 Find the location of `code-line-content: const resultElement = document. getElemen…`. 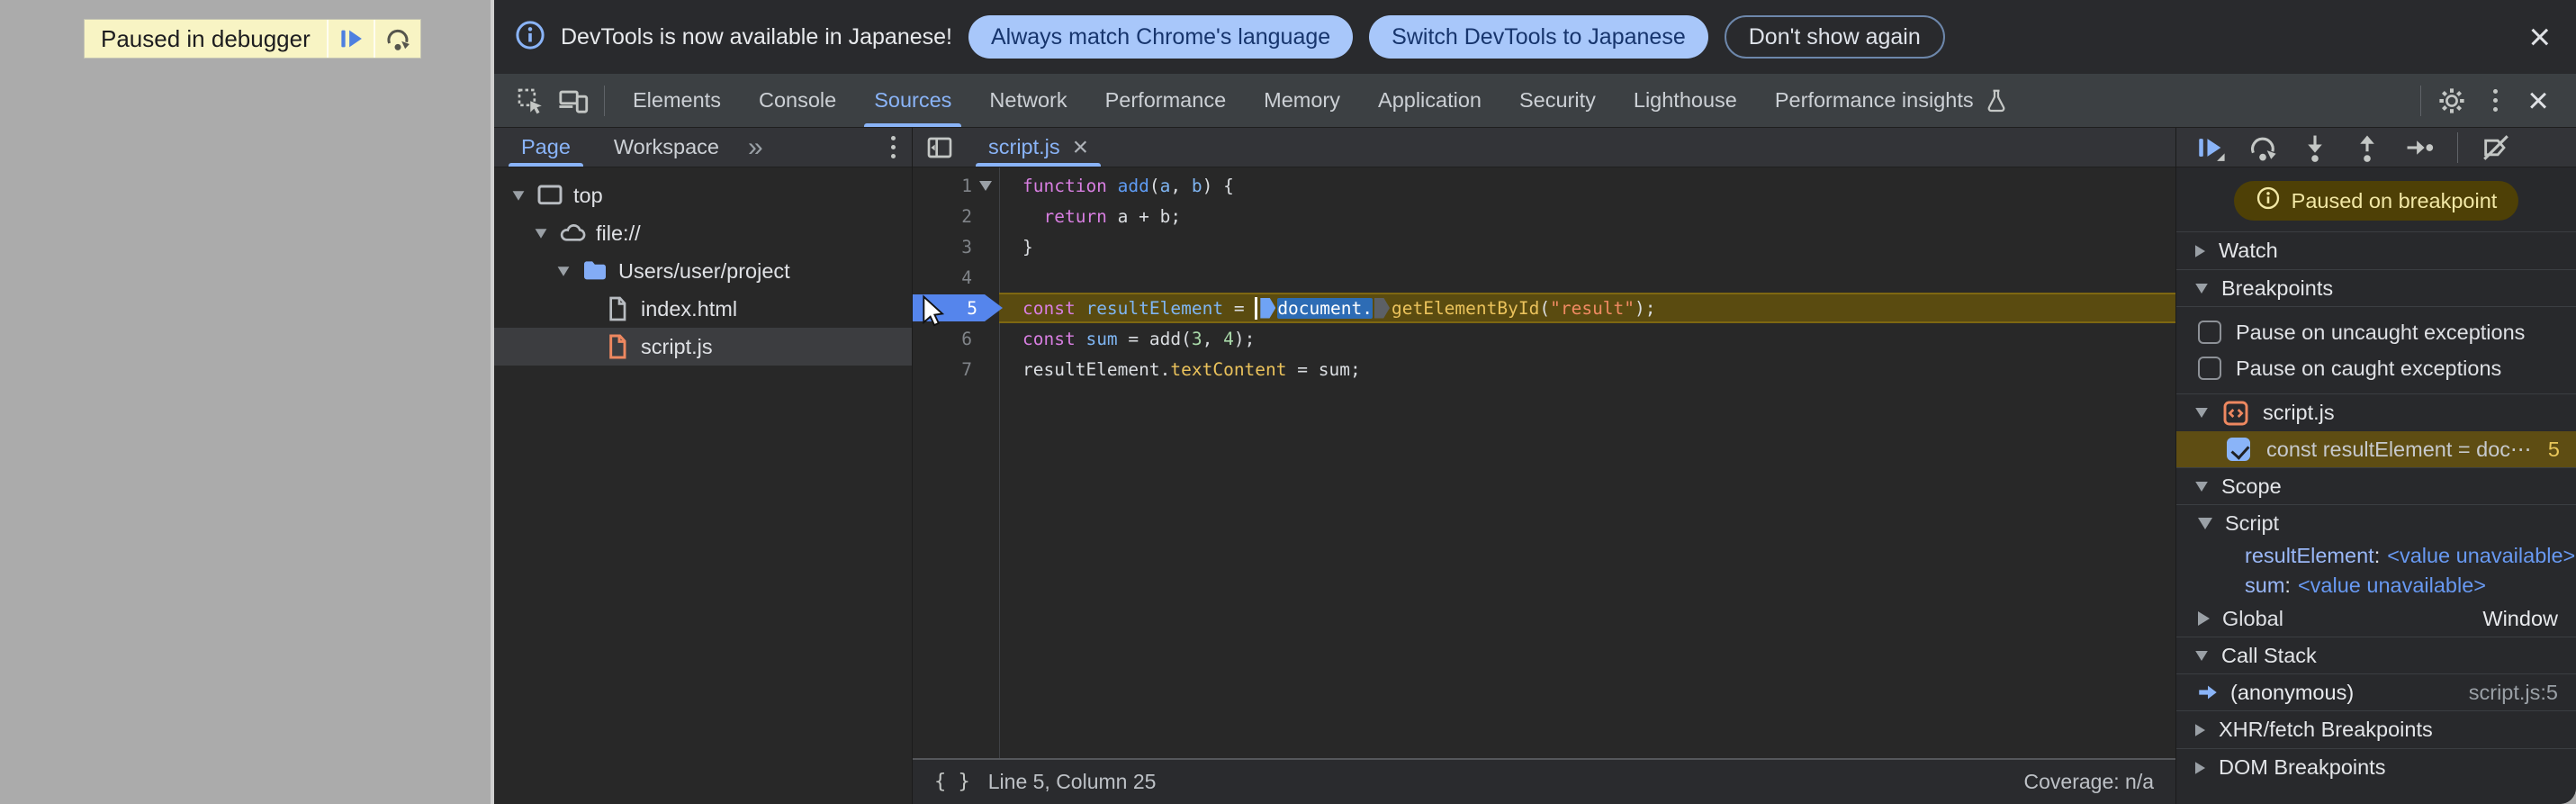

code-line-content: const resultElement = document. getElemen… is located at coordinates (1587, 308).